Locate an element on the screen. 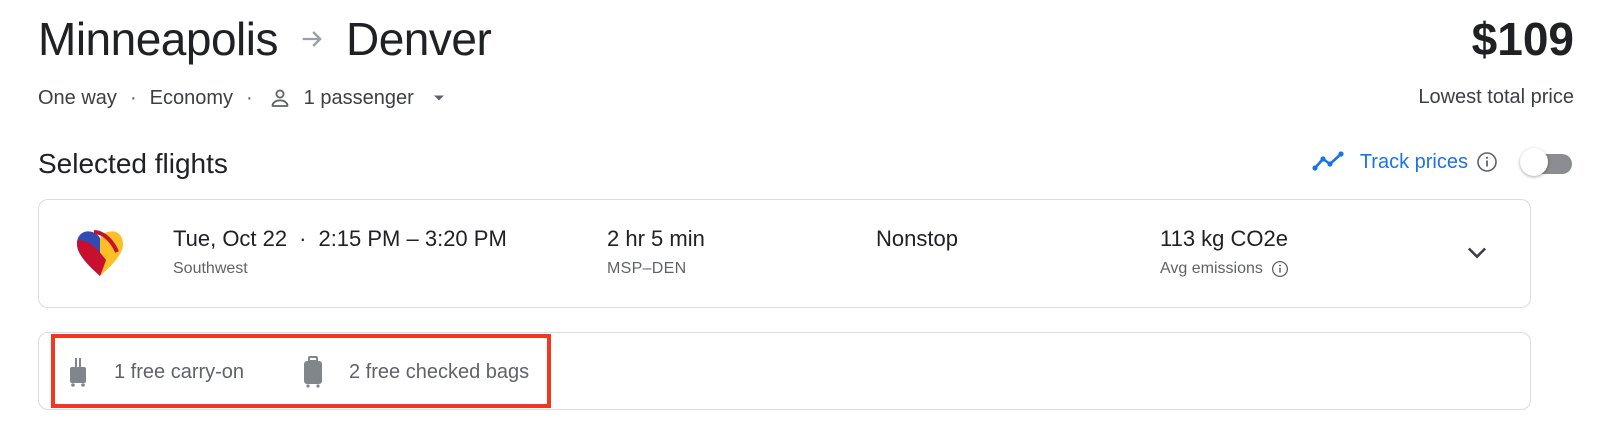  toggle-knob is located at coordinates (1534, 162).